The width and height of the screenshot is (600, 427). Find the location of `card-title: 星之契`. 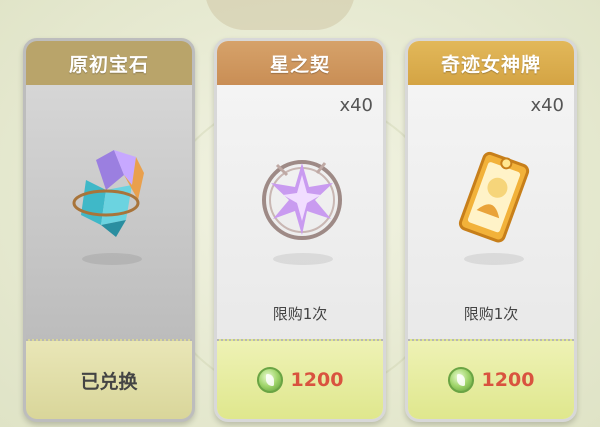

card-title: 星之契 is located at coordinates (300, 63).